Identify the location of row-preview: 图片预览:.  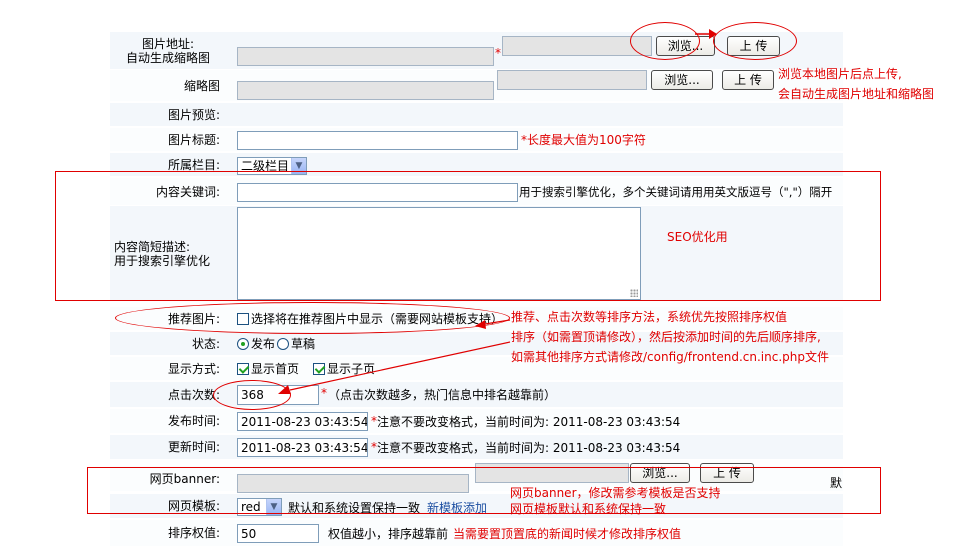
(476, 115).